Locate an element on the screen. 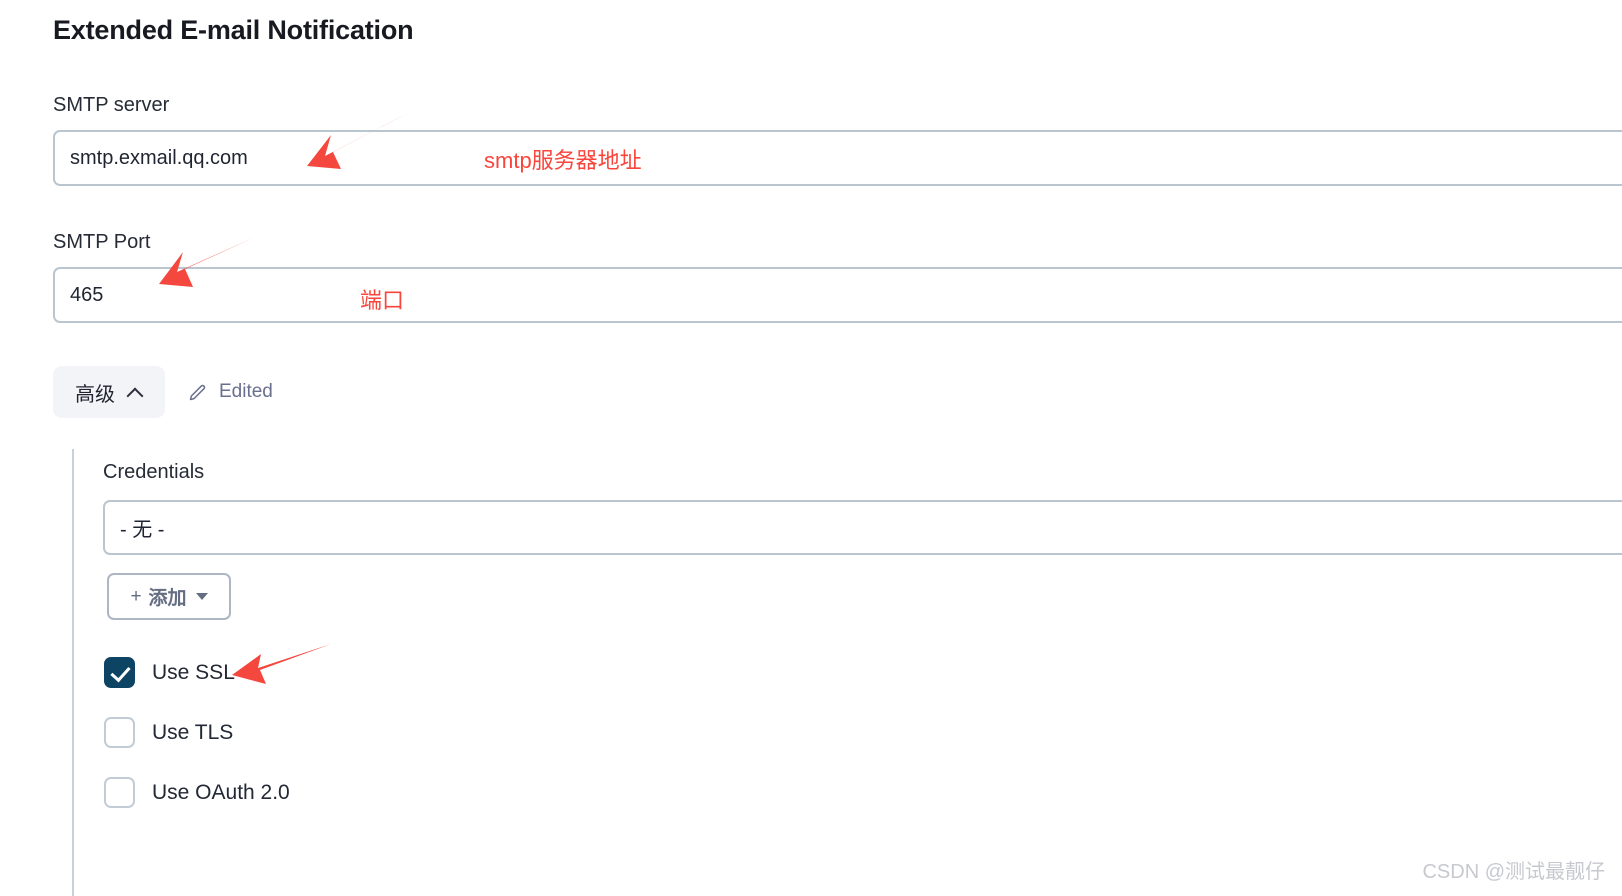 The width and height of the screenshot is (1622, 896). advanced-row: 高级 Edited is located at coordinates (163, 392).